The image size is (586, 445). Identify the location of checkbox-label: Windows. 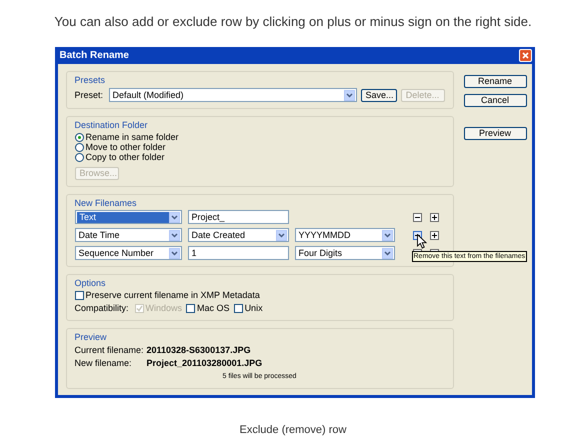
(164, 308).